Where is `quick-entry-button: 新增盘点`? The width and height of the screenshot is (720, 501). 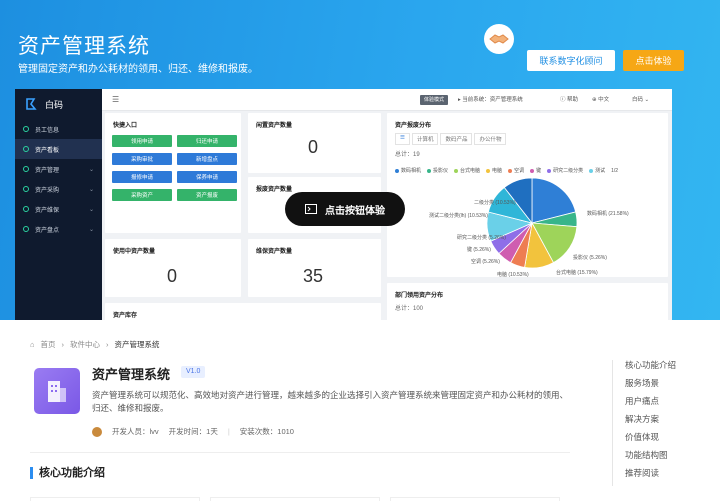 quick-entry-button: 新增盘点 is located at coordinates (207, 159).